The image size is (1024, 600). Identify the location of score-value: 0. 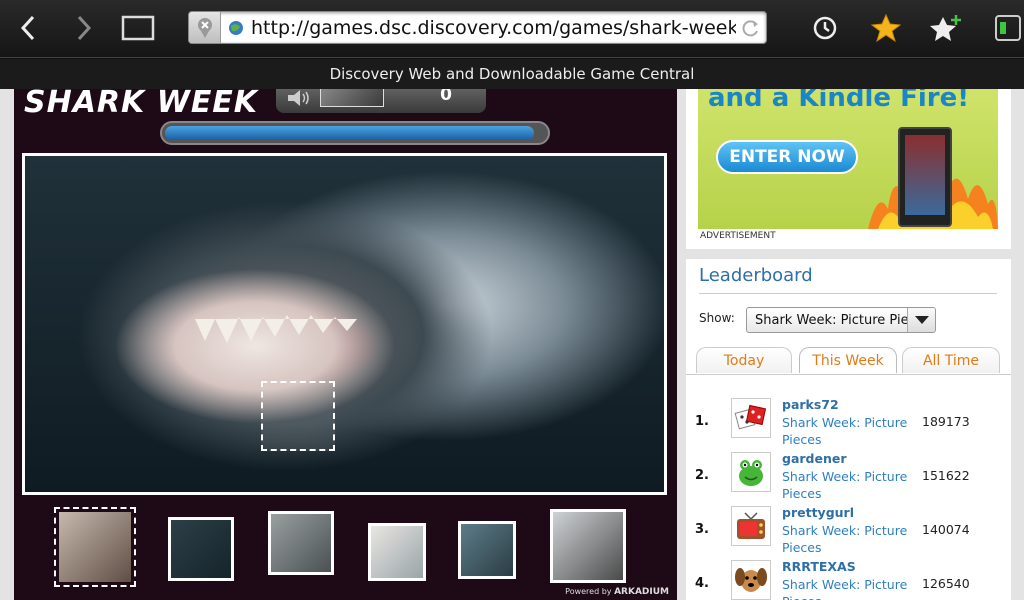
(446, 97).